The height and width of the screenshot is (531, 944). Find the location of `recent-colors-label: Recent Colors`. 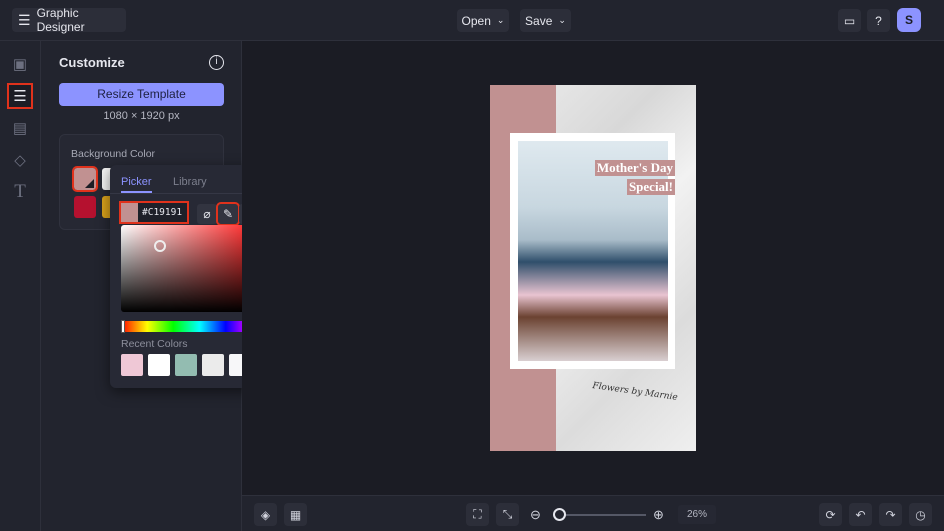

recent-colors-label: Recent Colors is located at coordinates (154, 344).